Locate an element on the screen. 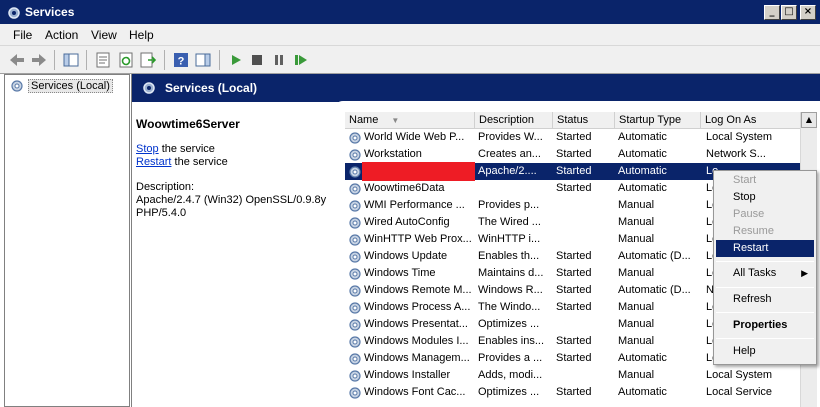 This screenshot has width=820, height=407. menu-item-resume: Resume is located at coordinates (753, 231).